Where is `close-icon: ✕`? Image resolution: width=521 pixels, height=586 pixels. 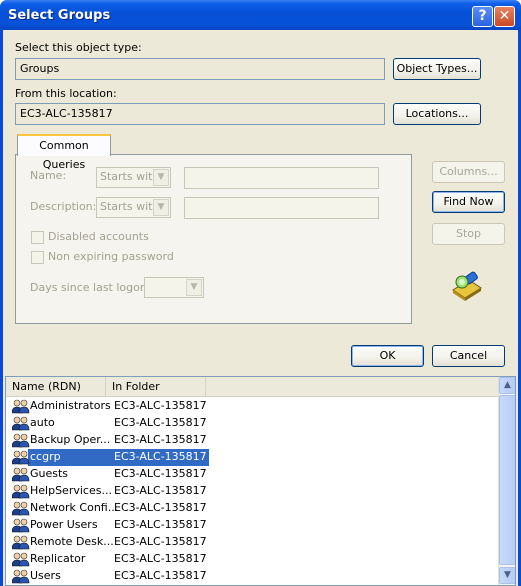 close-icon: ✕ is located at coordinates (504, 16).